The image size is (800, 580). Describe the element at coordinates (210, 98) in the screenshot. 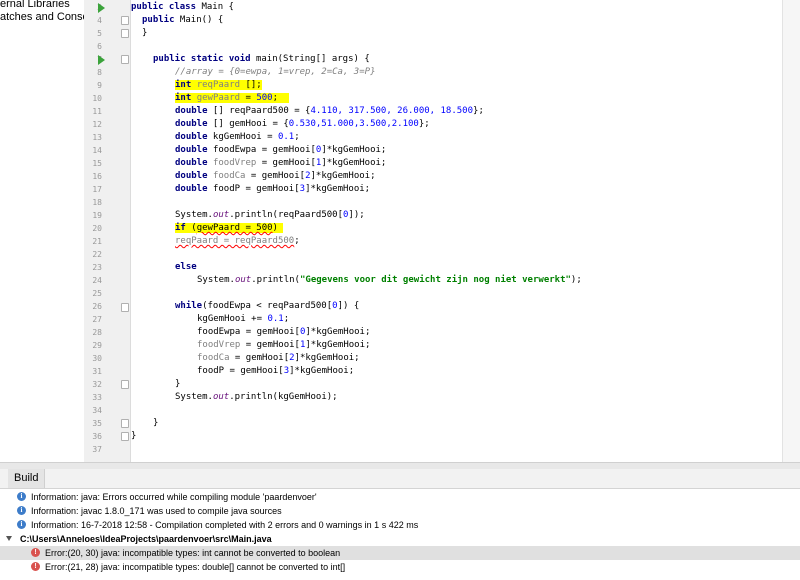

I see `code-line-10: int gewPaard = 500;` at that location.